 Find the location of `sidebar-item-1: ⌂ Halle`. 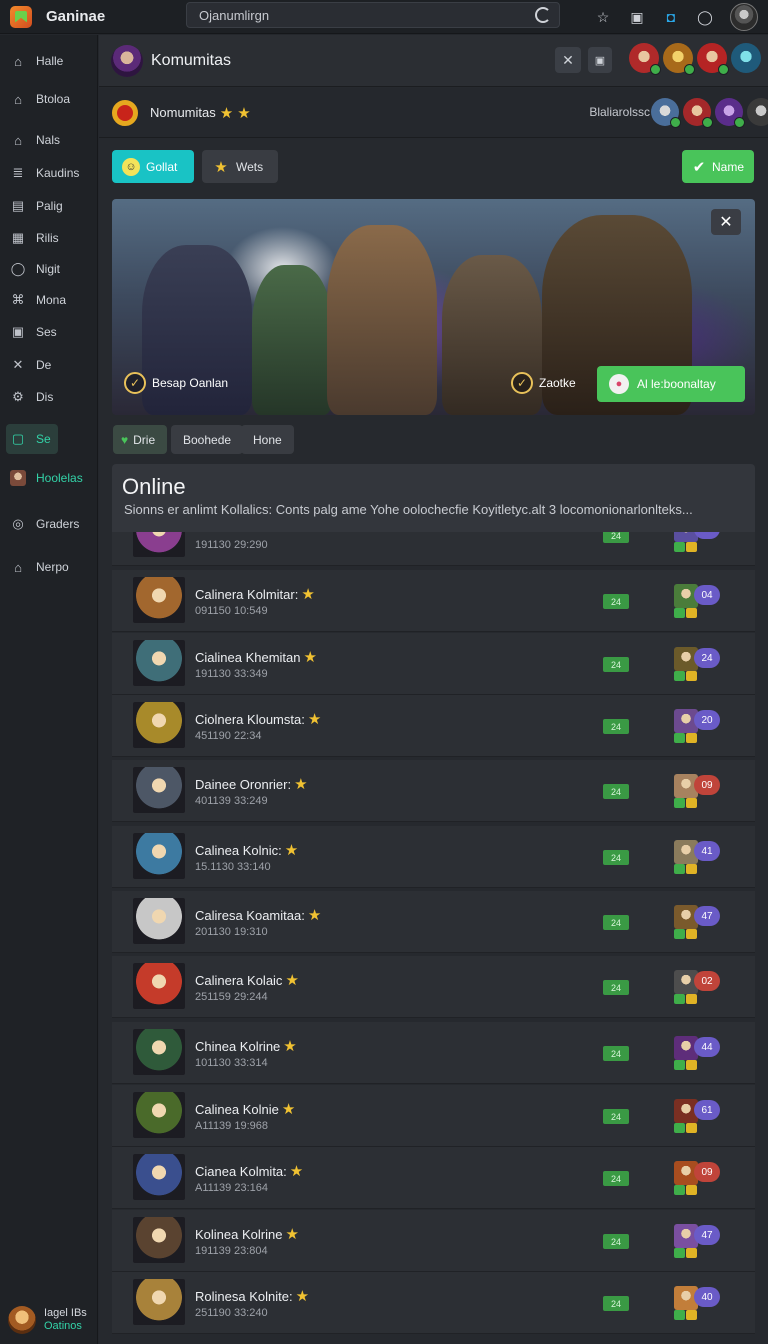

sidebar-item-1: ⌂ Halle is located at coordinates (49, 61).